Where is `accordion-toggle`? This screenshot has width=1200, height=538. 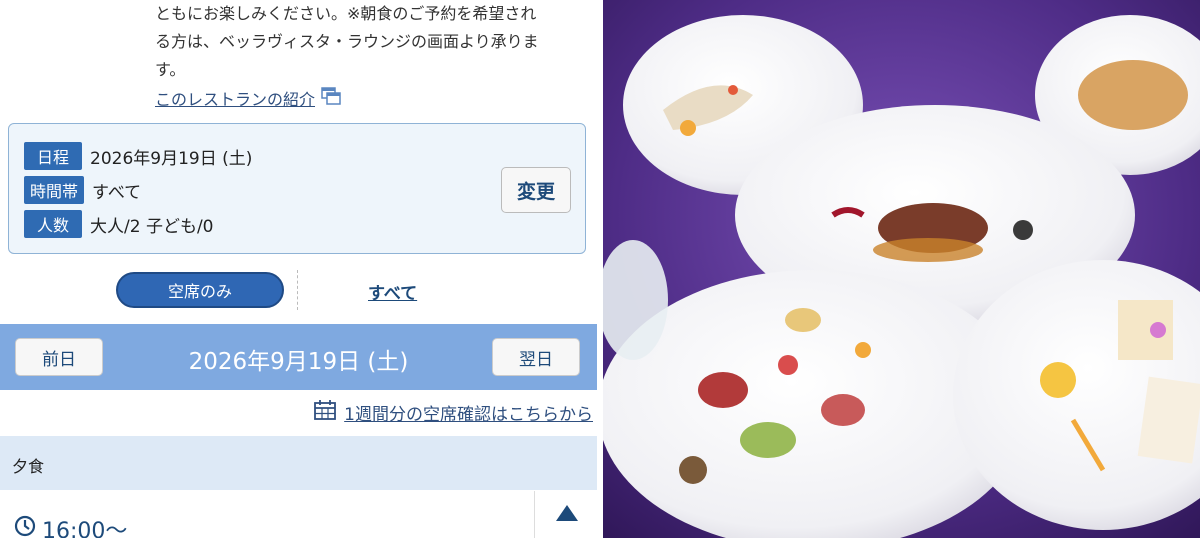 accordion-toggle is located at coordinates (566, 514).